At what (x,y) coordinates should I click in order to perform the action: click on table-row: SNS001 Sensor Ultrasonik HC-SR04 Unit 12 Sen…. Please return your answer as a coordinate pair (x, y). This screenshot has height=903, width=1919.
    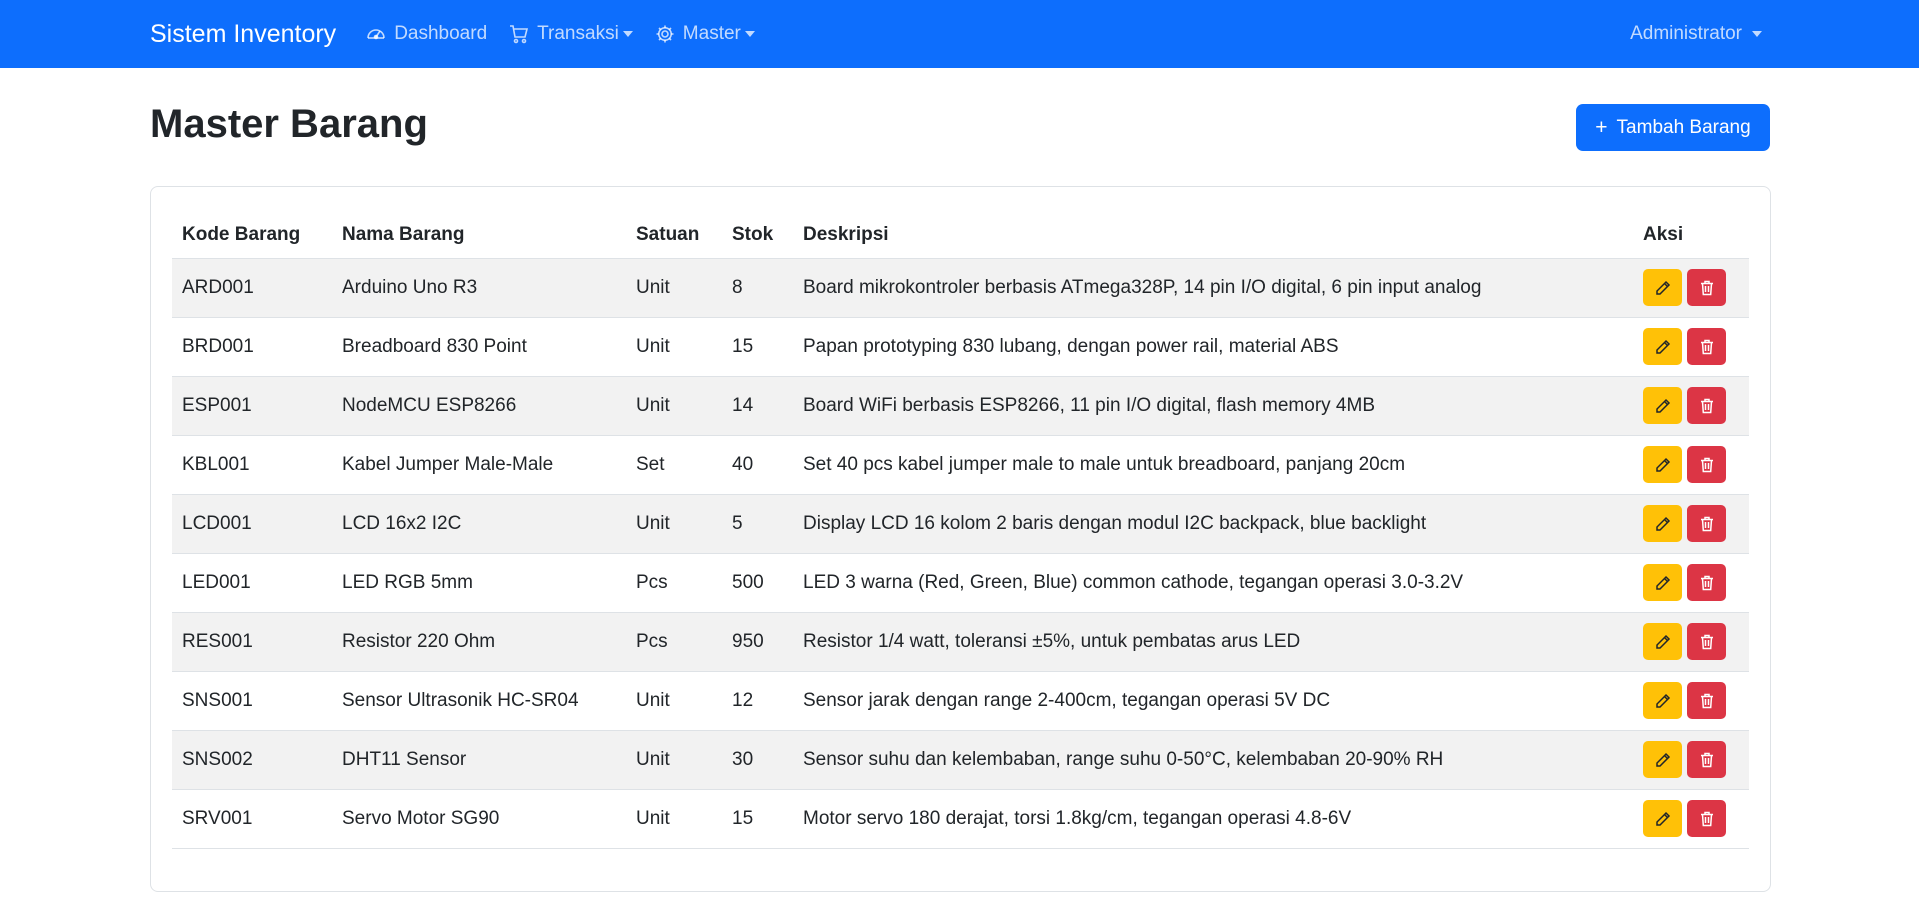
    Looking at the image, I should click on (960, 701).